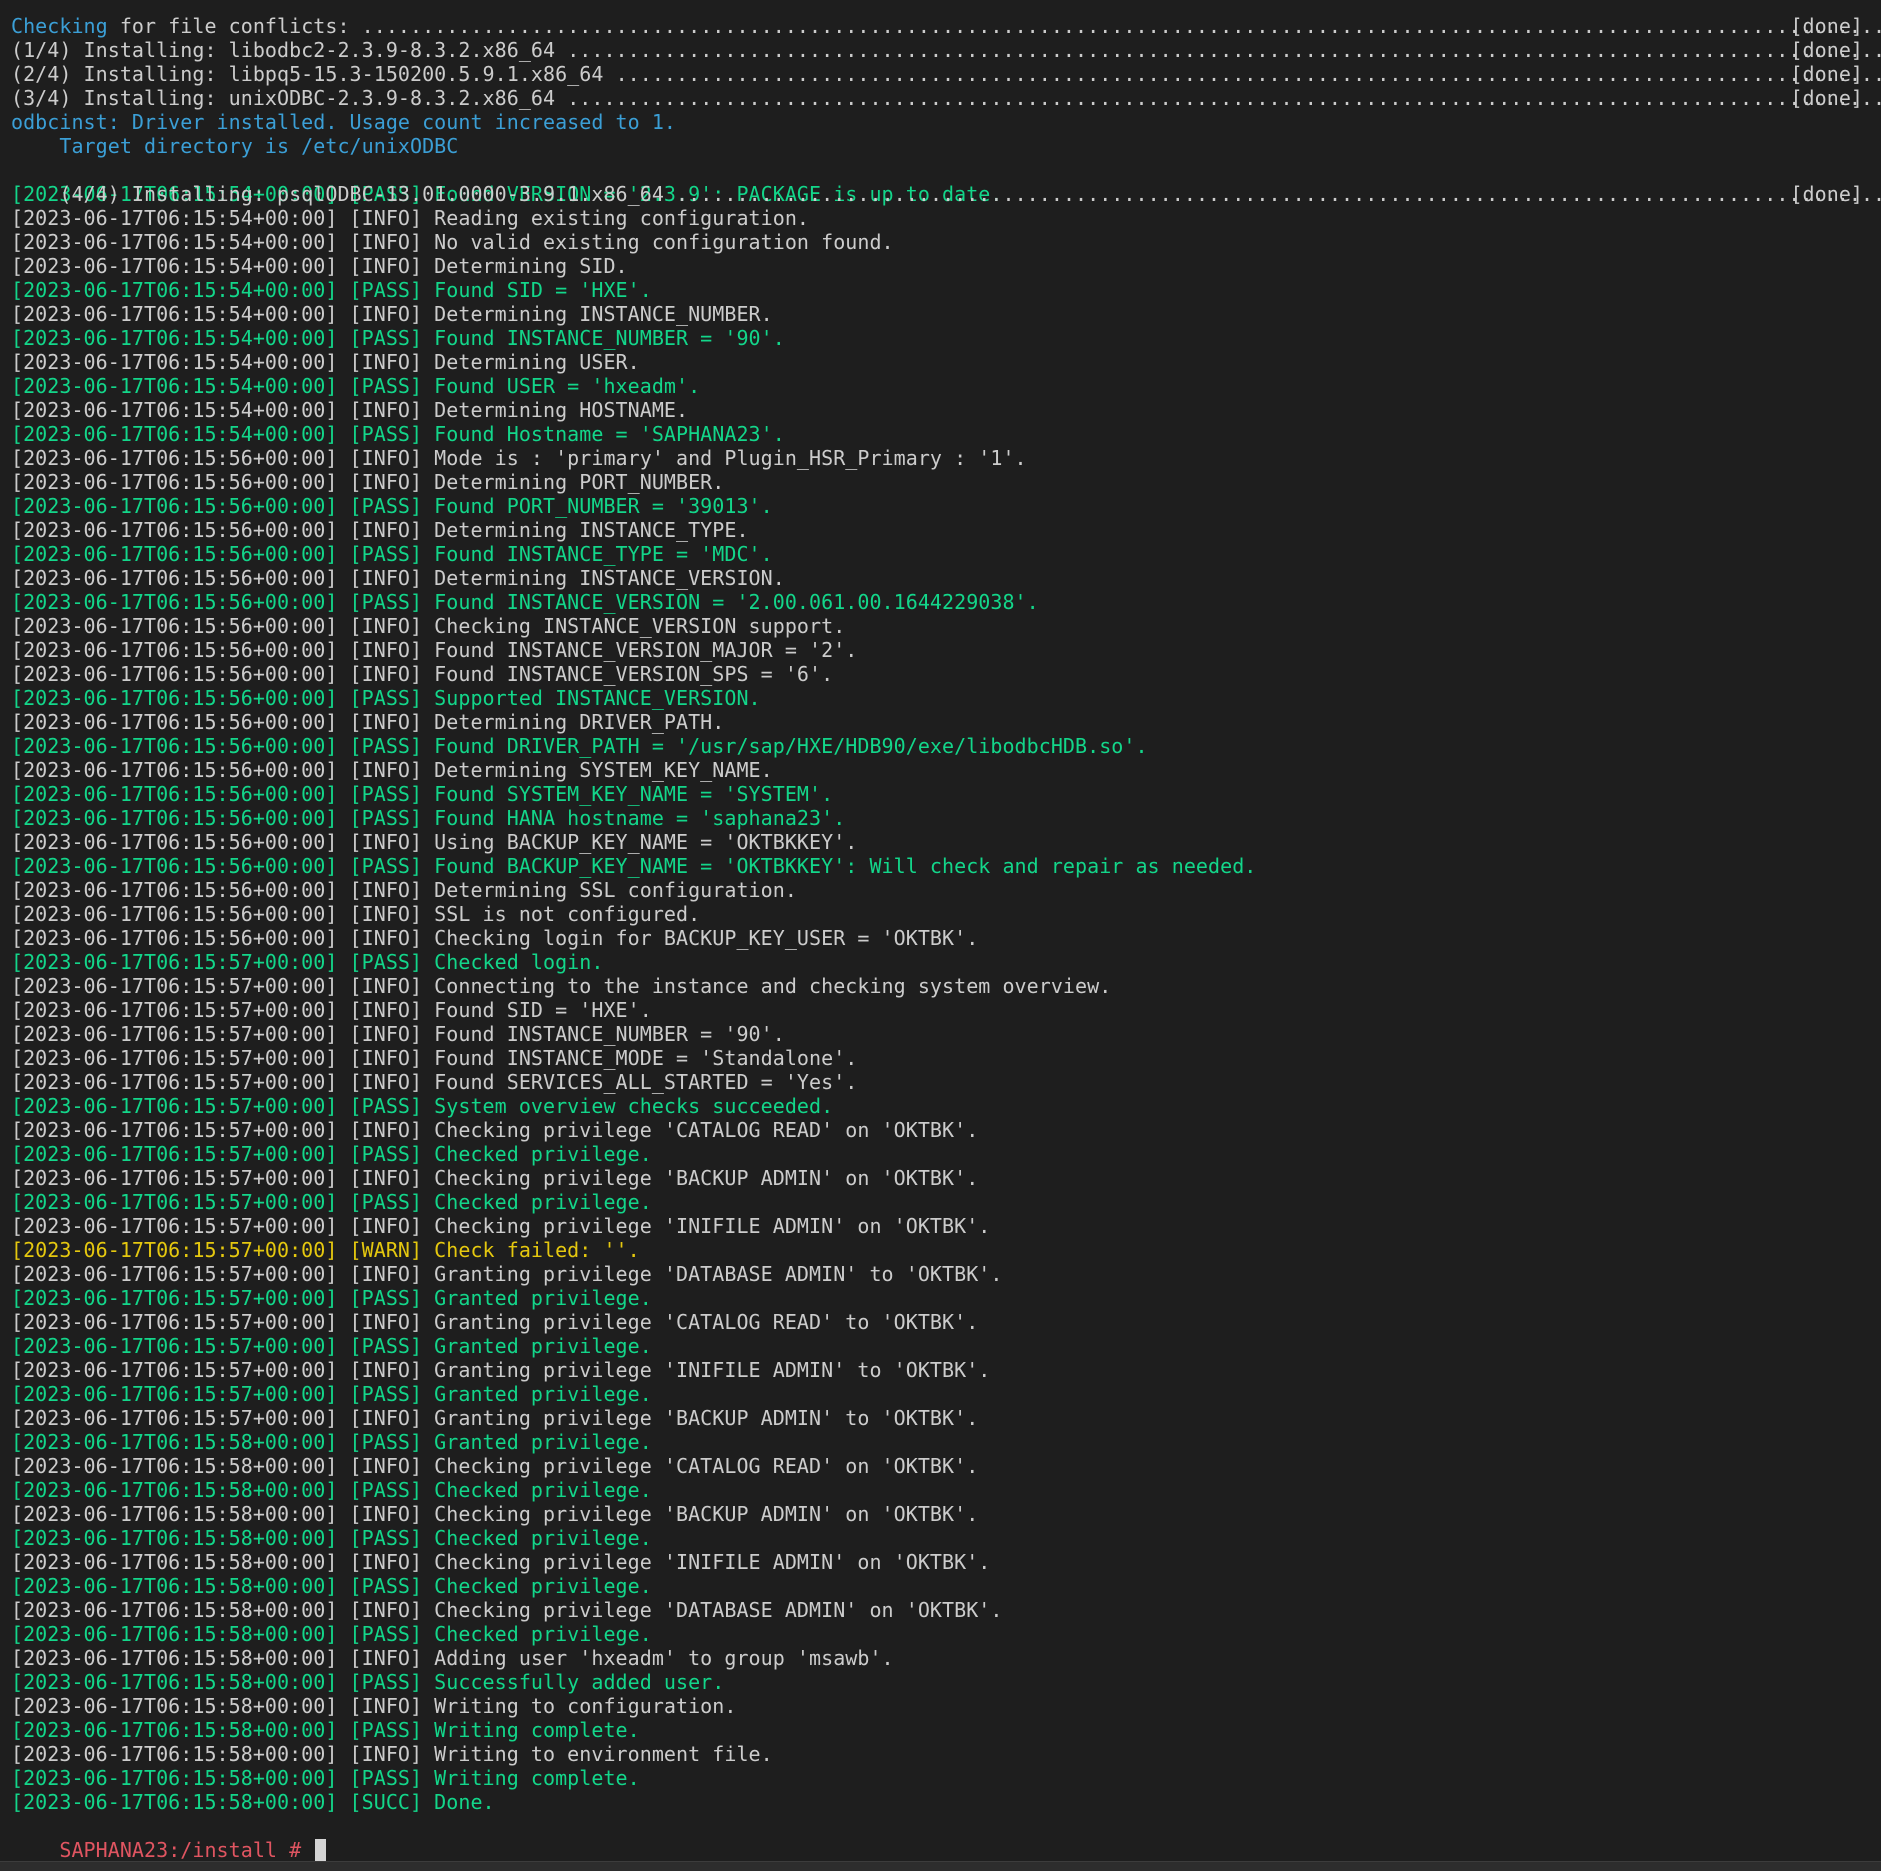  Describe the element at coordinates (234, 26) in the screenshot. I see `install-line-text: for file conflicts:` at that location.